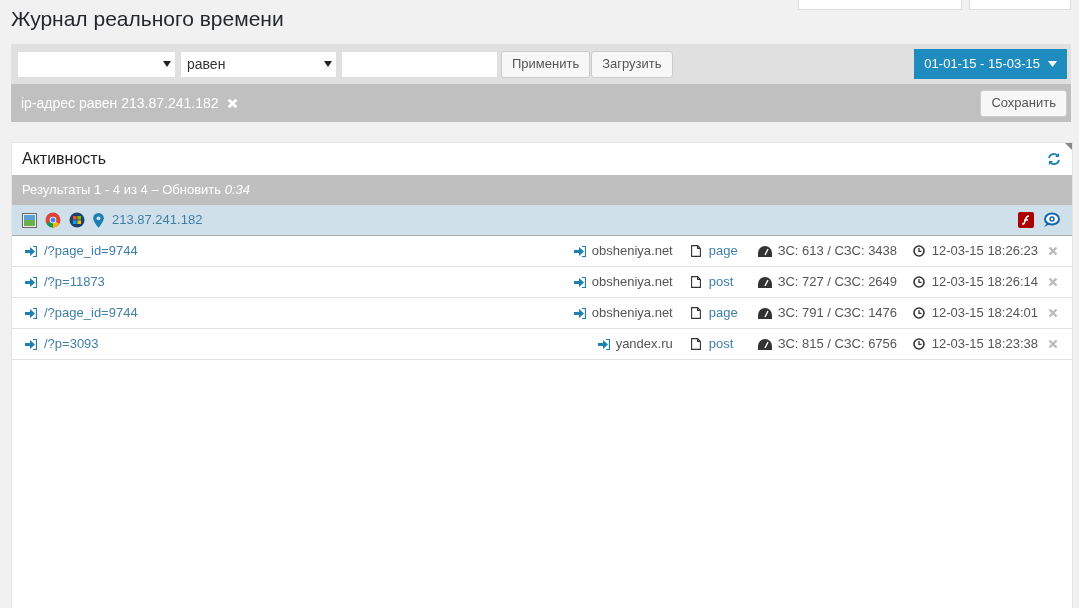 Image resolution: width=1079 pixels, height=608 pixels. What do you see at coordinates (419, 64) in the screenshot?
I see `value-input` at bounding box center [419, 64].